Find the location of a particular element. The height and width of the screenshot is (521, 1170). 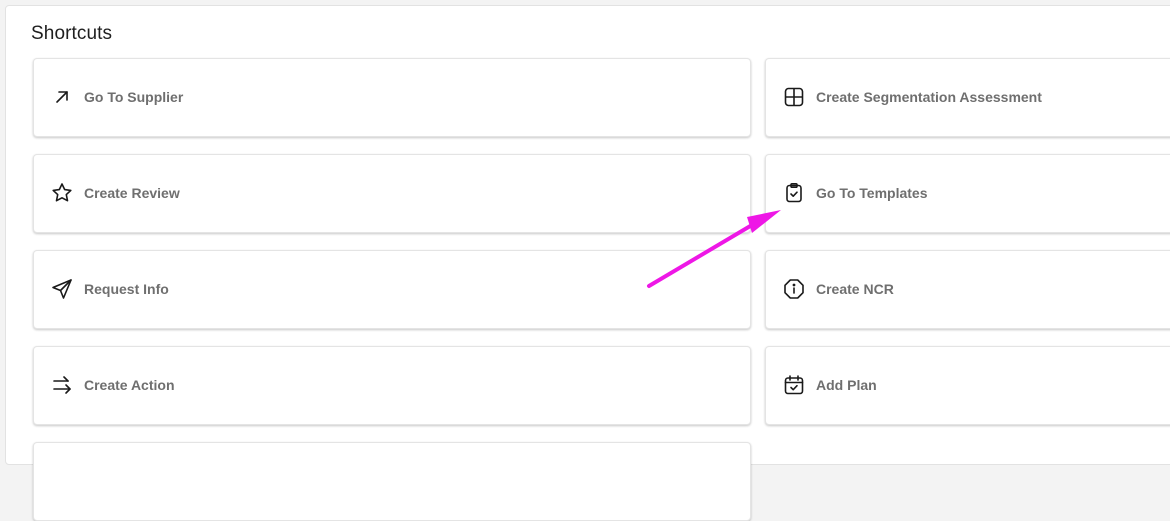

send-icon is located at coordinates (62, 289).